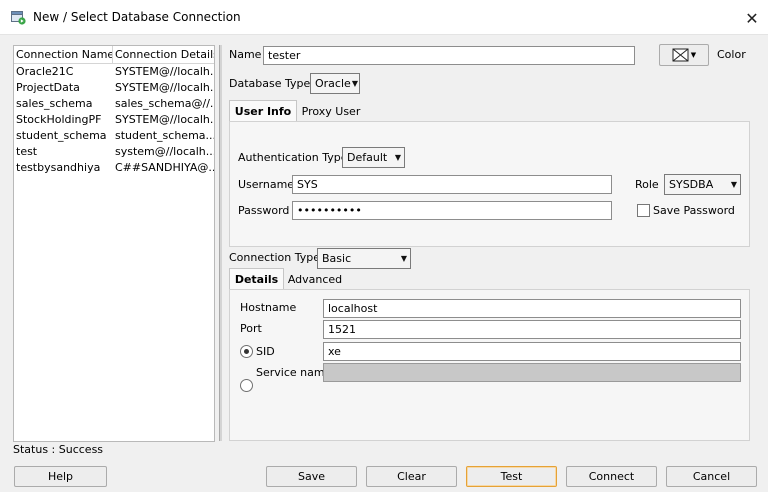 The image size is (768, 492). I want to click on connection-name: ProjectData, so click(48, 87).